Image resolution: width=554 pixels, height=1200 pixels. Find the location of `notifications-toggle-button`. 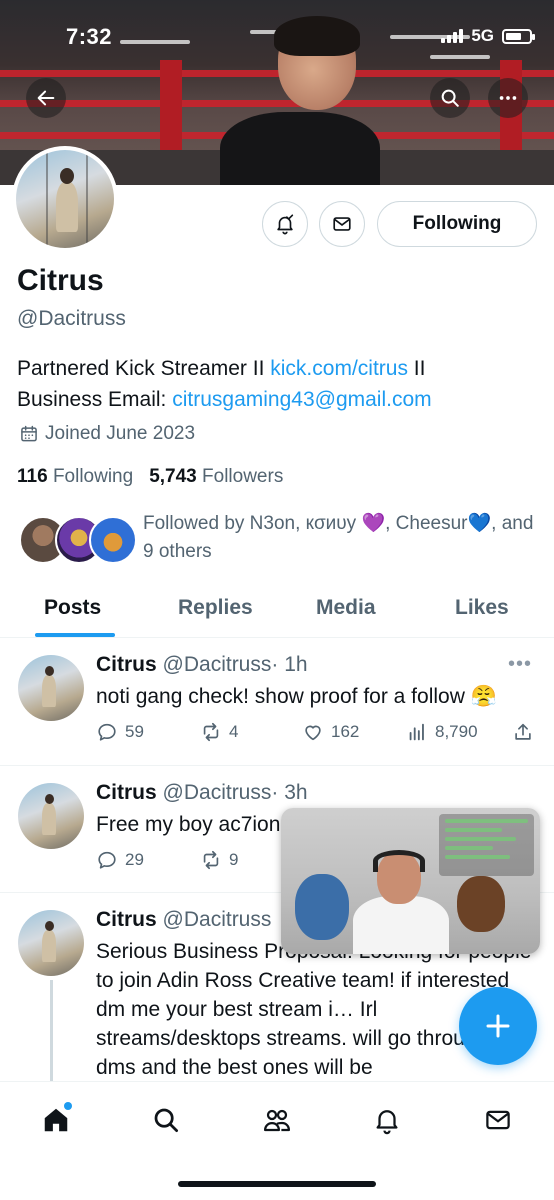

notifications-toggle-button is located at coordinates (285, 224).